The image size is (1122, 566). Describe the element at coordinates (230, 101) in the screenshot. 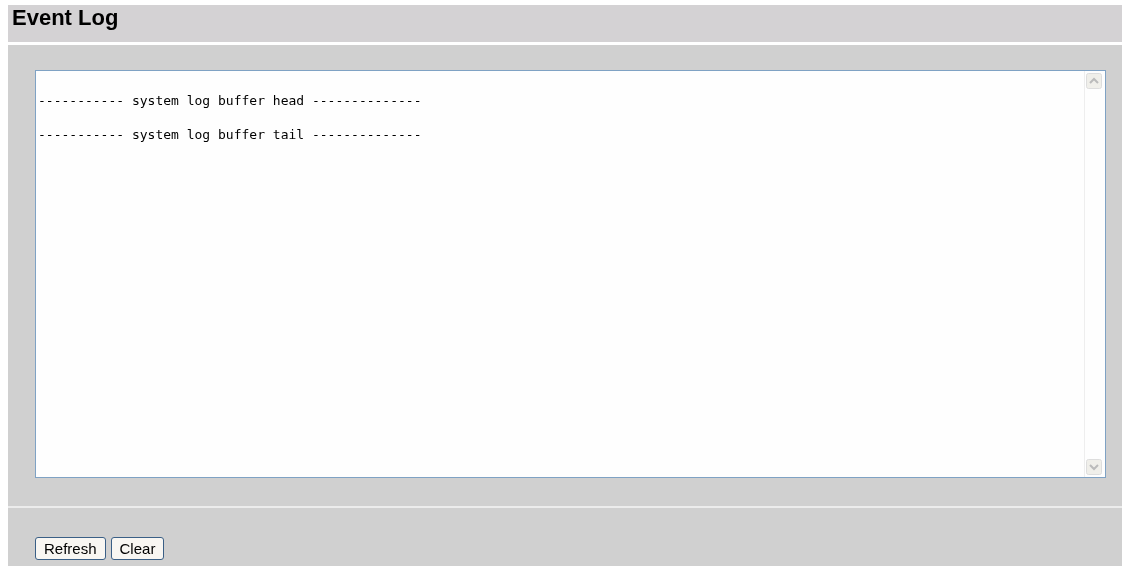

I see `log-line: ----------- system log buffer head --------------` at that location.